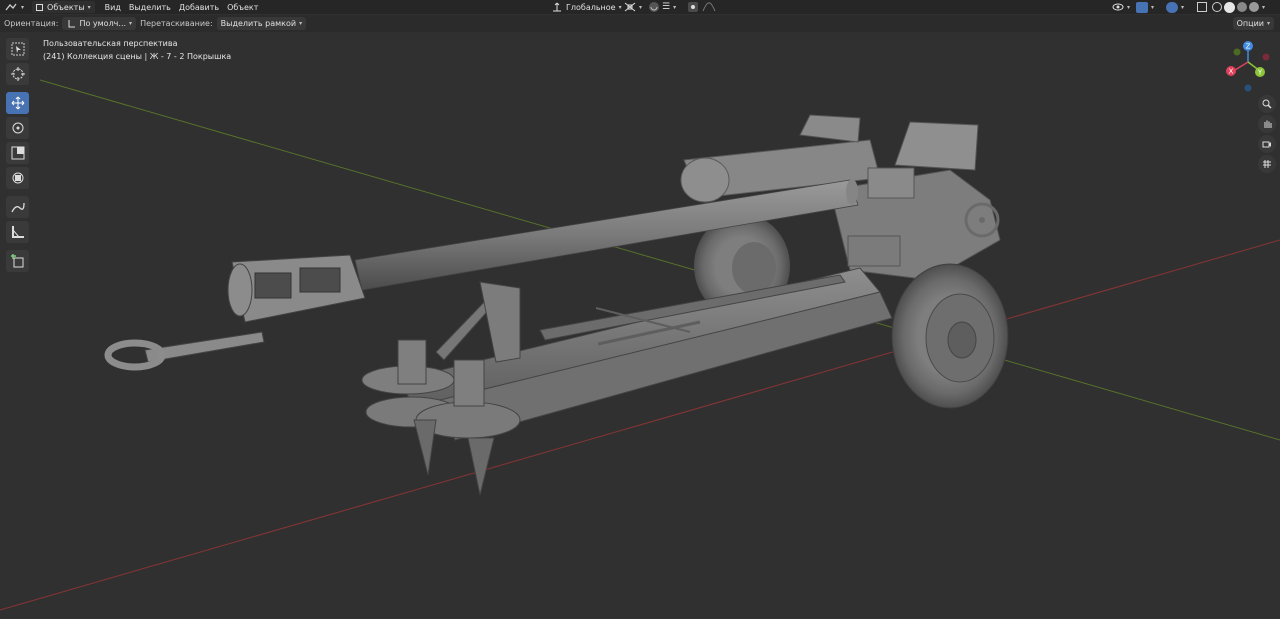 This screenshot has width=1280, height=619. Describe the element at coordinates (40, 7) in the screenshot. I see `object-mode-icon` at that location.